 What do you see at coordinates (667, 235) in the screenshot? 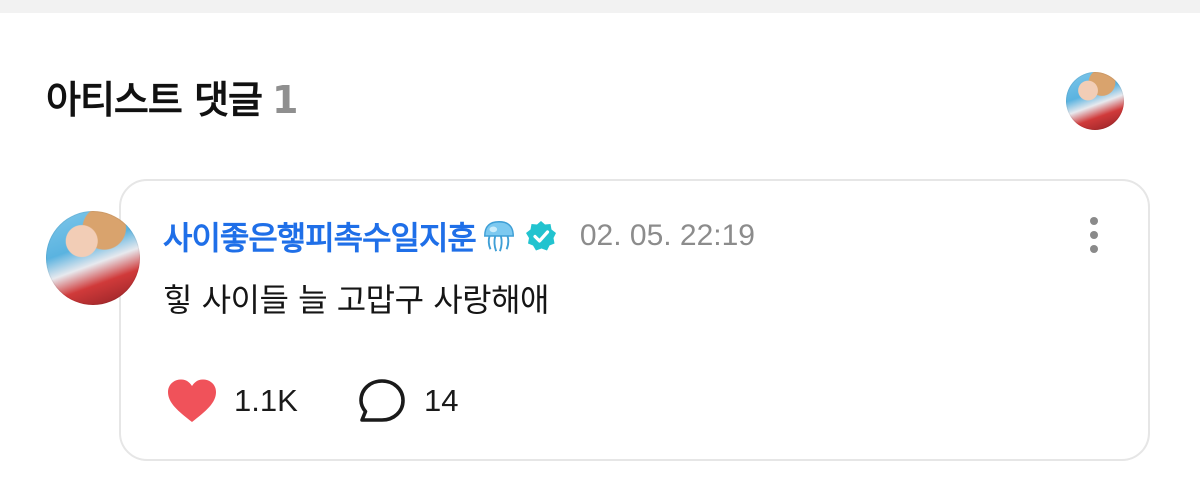
I see `comment-timestamp: 02. 05. 22:19` at bounding box center [667, 235].